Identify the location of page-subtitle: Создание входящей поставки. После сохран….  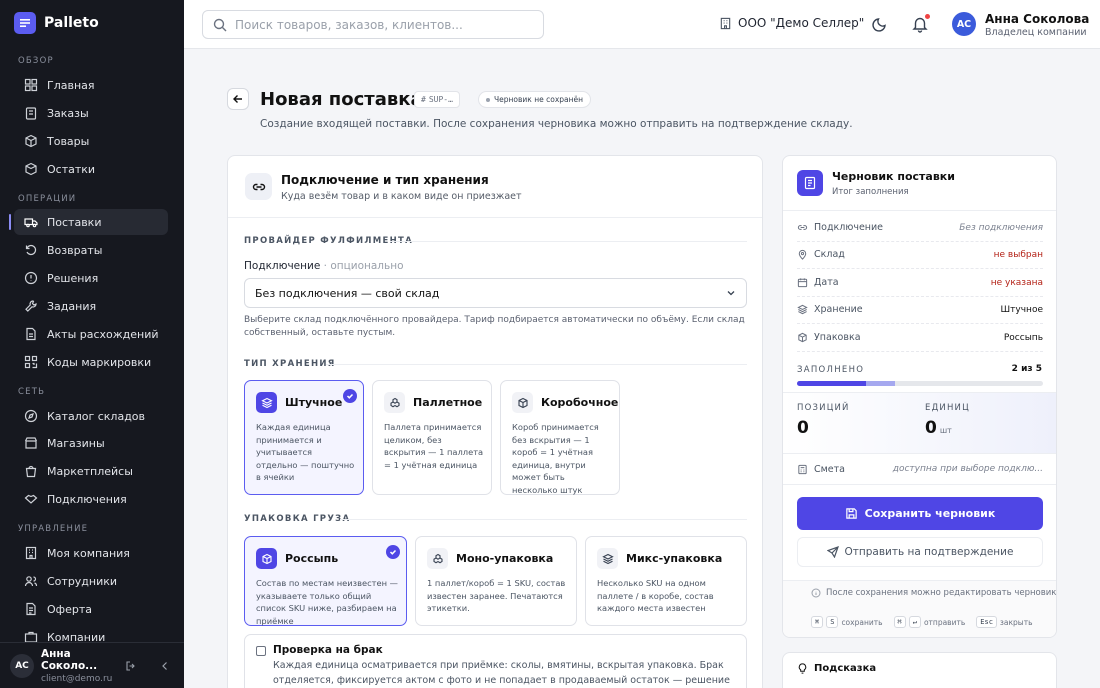
(556, 124).